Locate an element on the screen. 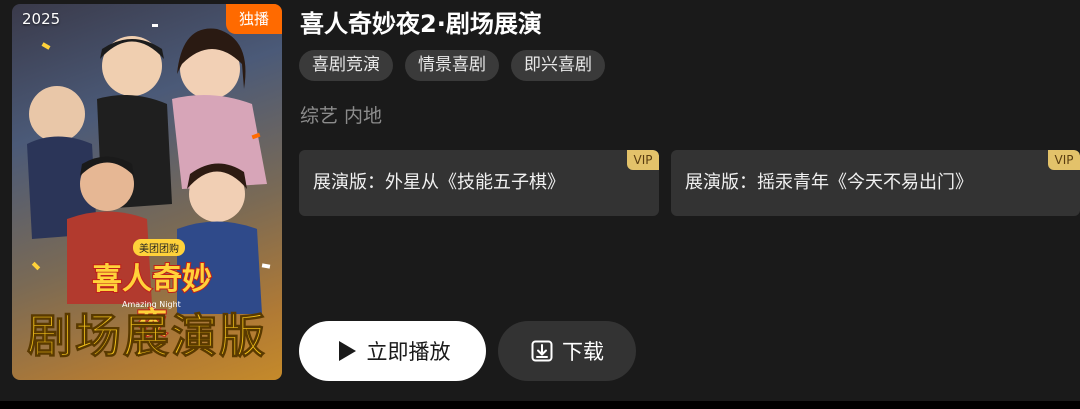 The width and height of the screenshot is (1080, 409). action-buttons: 立即播放 下载 is located at coordinates (467, 351).